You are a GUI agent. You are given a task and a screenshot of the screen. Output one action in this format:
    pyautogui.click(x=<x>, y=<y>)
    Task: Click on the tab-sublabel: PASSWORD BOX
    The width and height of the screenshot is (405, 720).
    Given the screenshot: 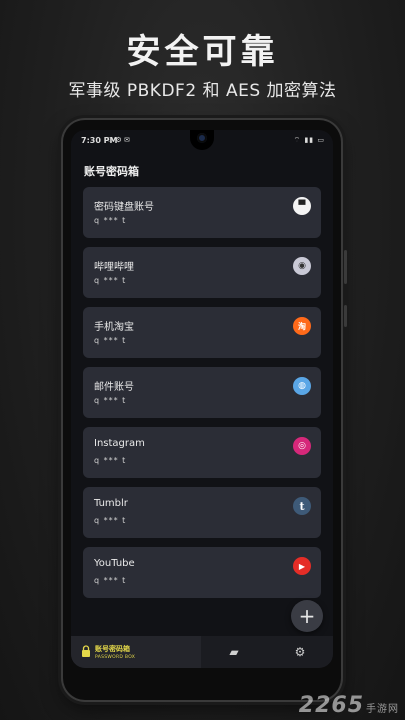 What is the action you would take?
    pyautogui.click(x=115, y=657)
    